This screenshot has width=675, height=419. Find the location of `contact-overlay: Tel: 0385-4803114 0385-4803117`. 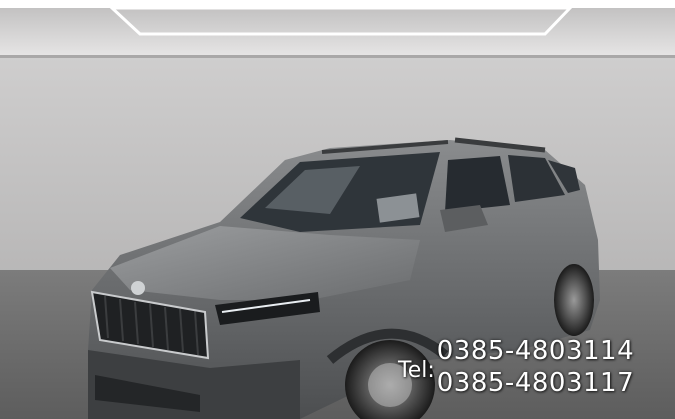

contact-overlay: Tel: 0385-4803114 0385-4803117 is located at coordinates (536, 367).